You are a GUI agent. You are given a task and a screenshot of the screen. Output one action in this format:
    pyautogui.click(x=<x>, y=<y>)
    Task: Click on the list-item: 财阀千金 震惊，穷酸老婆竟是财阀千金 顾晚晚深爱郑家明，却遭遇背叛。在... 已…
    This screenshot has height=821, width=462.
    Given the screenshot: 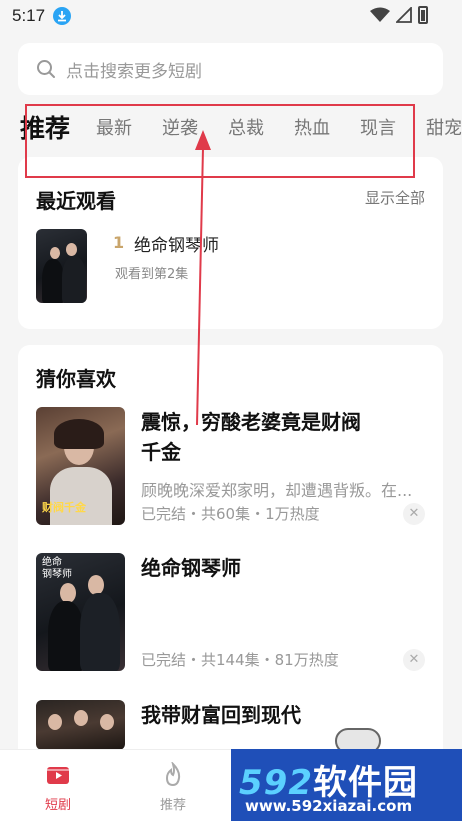 What is the action you would take?
    pyautogui.click(x=230, y=468)
    